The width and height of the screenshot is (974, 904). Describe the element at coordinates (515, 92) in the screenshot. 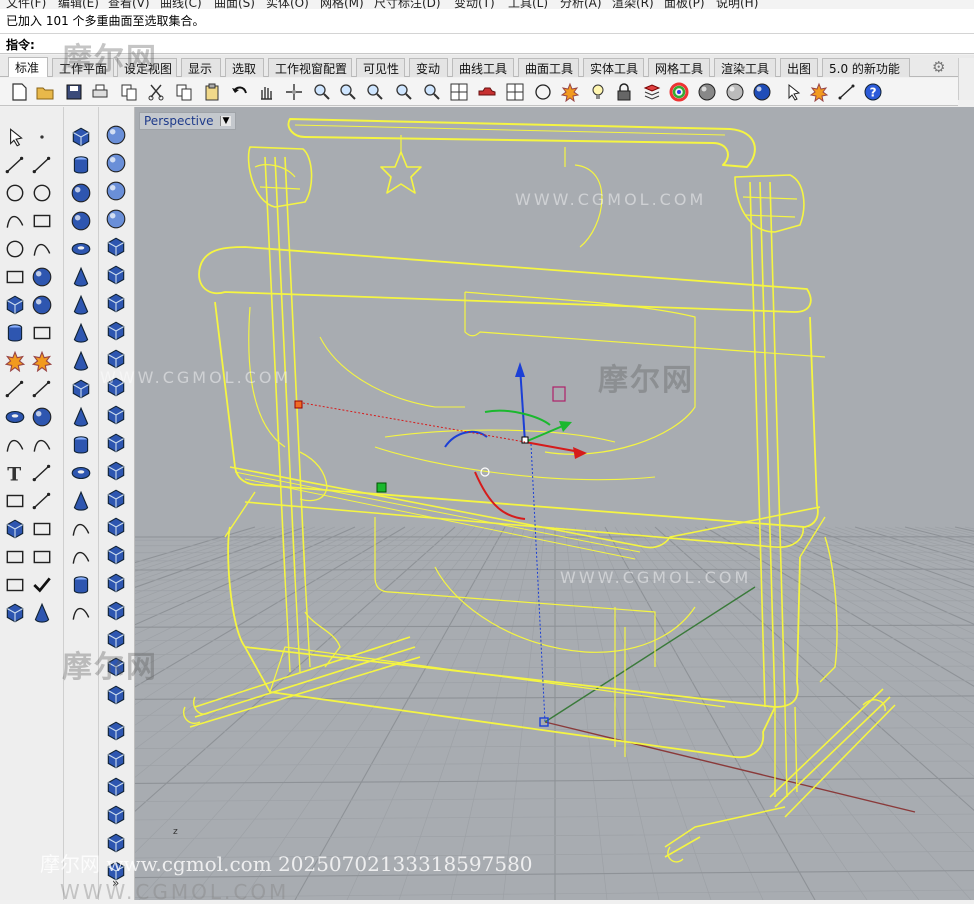

I see `cplane-icon` at that location.